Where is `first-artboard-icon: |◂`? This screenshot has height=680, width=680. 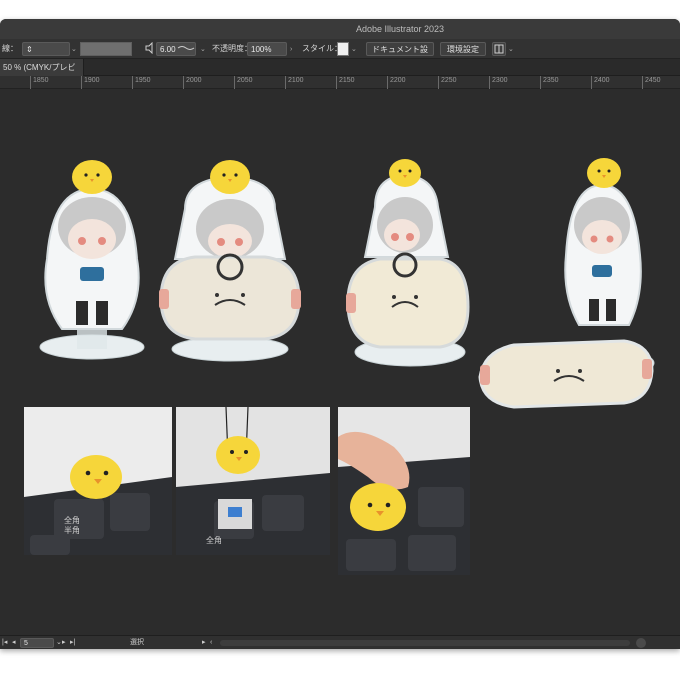
first-artboard-icon: |◂ is located at coordinates (4, 643).